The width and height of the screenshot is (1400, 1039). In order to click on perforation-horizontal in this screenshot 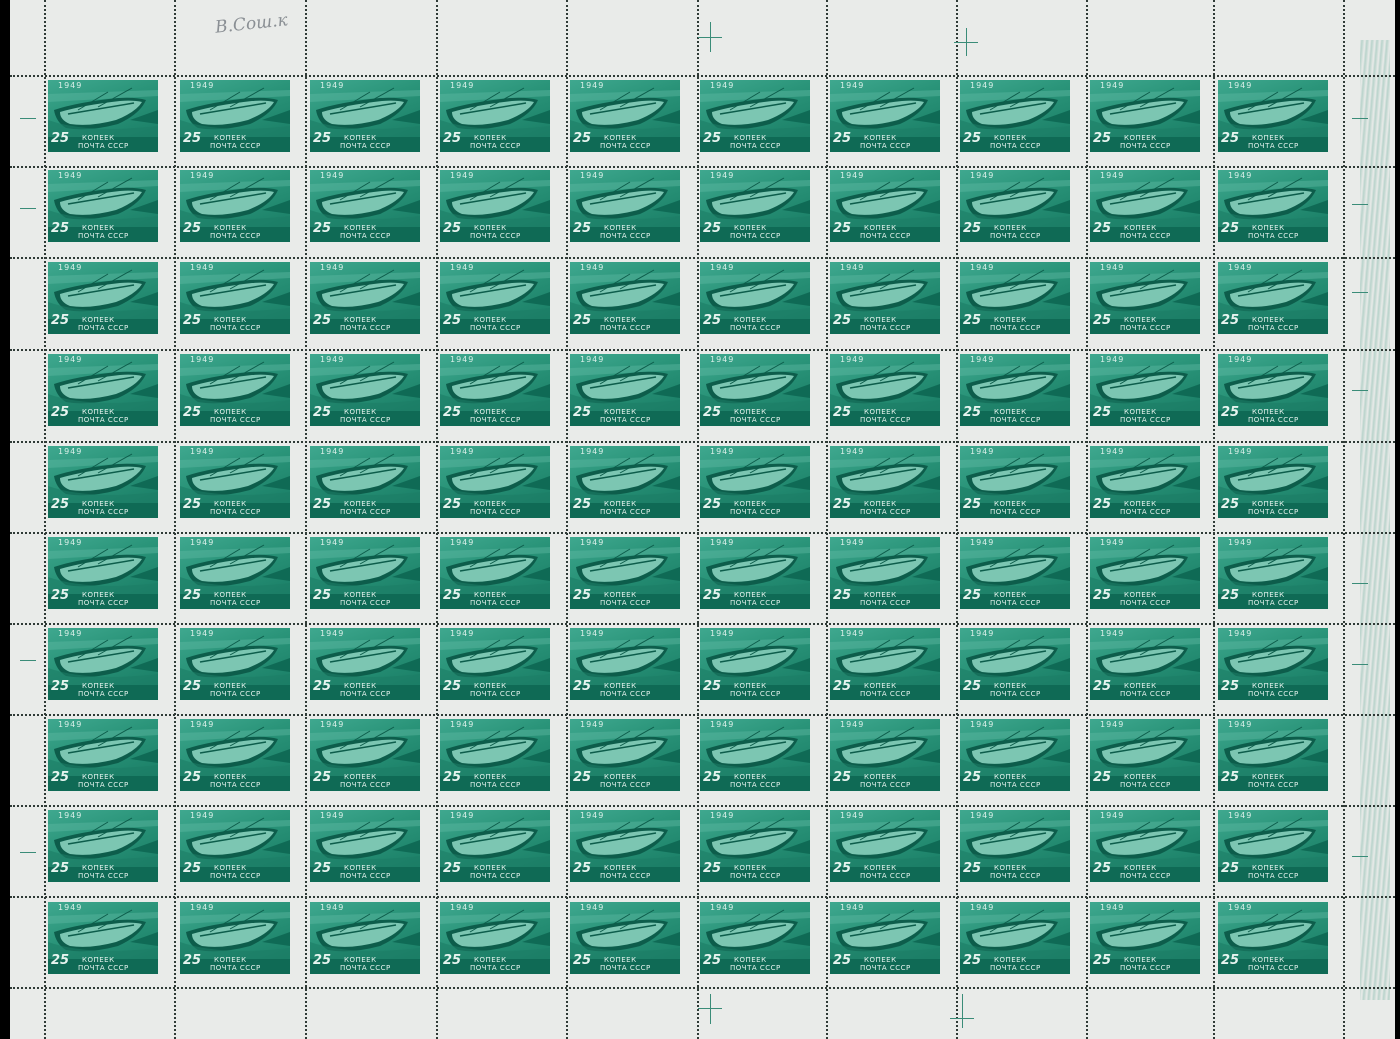, I will do `click(702, 624)`.